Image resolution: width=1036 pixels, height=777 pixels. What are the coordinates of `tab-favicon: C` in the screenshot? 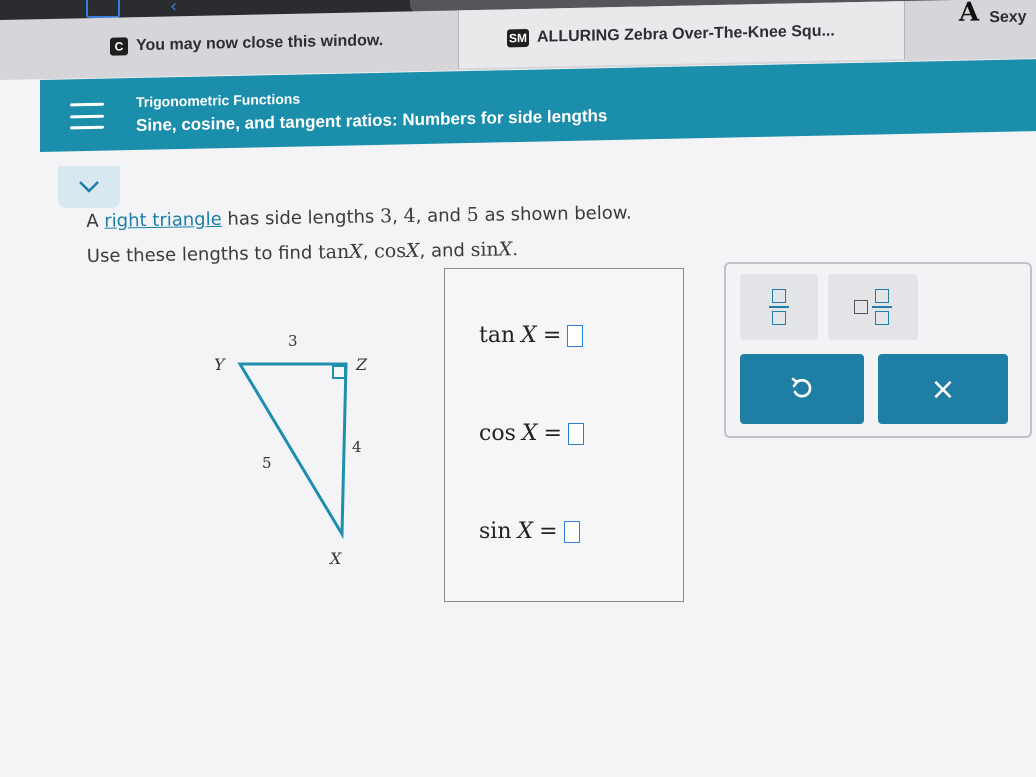 It's located at (119, 46).